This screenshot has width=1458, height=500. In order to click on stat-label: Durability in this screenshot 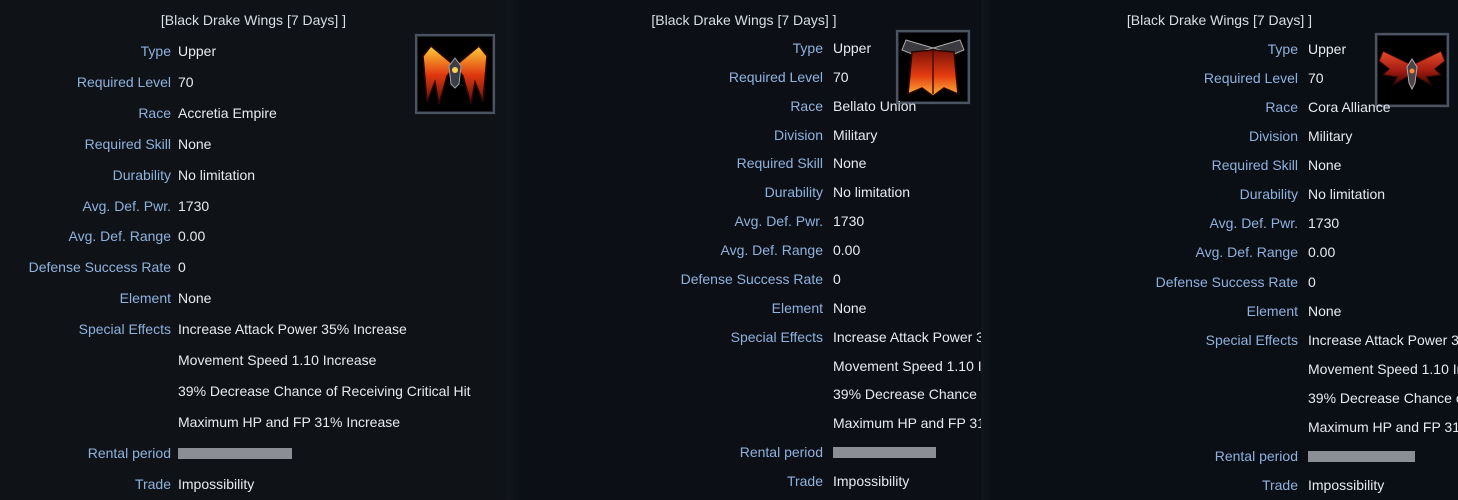, I will do `click(1268, 194)`.